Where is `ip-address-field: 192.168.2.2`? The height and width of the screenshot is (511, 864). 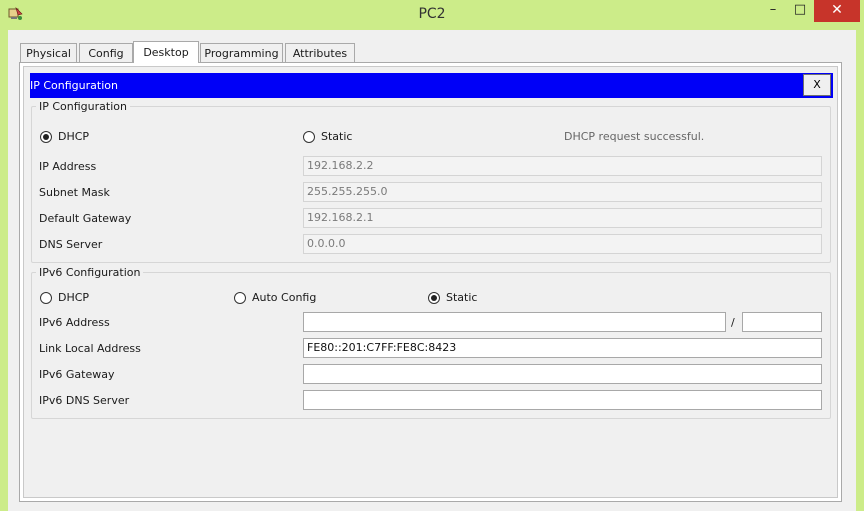 ip-address-field: 192.168.2.2 is located at coordinates (562, 166).